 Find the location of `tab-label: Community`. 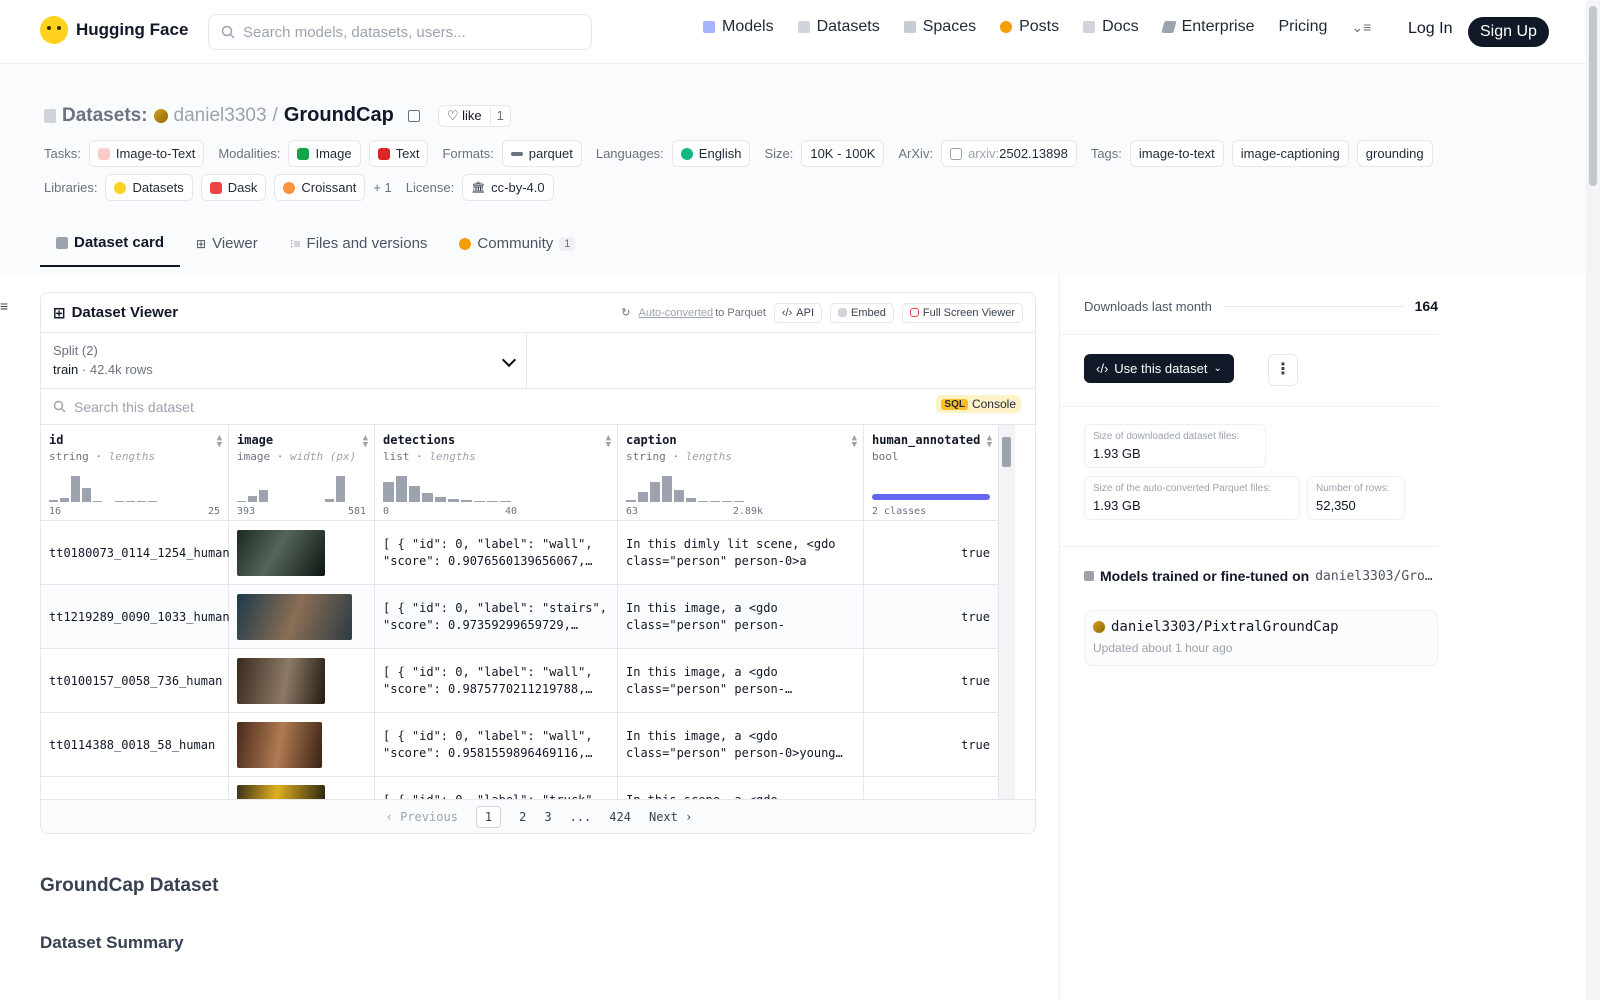

tab-label: Community is located at coordinates (515, 243).